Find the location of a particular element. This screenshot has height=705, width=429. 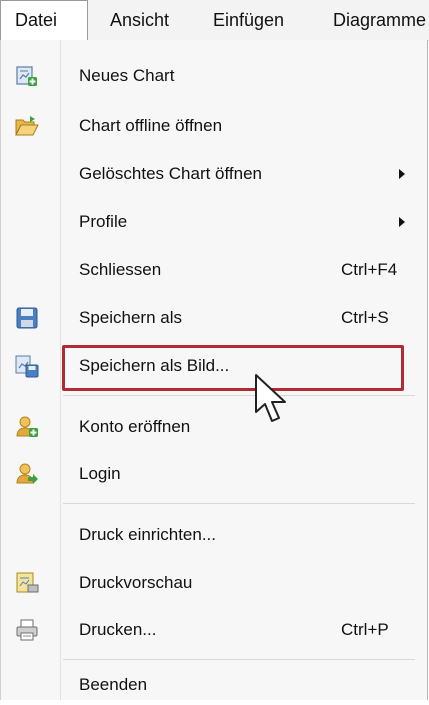

new-chart-icon is located at coordinates (26, 76).